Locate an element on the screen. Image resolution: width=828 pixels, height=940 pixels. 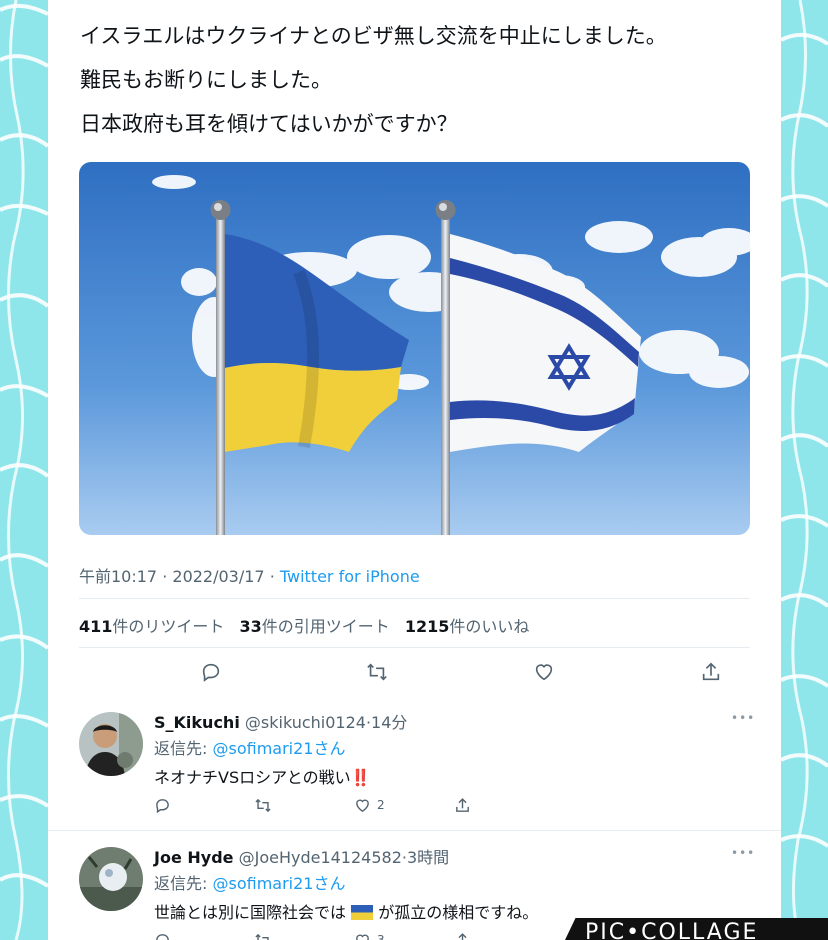
reply-text-before: 世論とは別に国際社会では is located at coordinates (250, 912).